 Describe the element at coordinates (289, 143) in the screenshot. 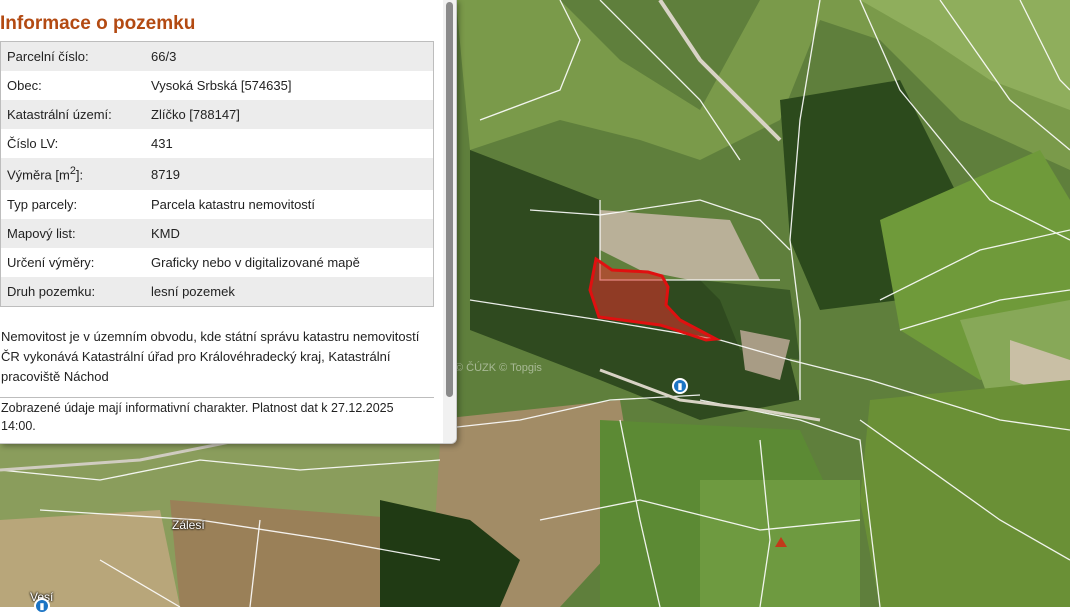

I see `row-value: 431` at that location.